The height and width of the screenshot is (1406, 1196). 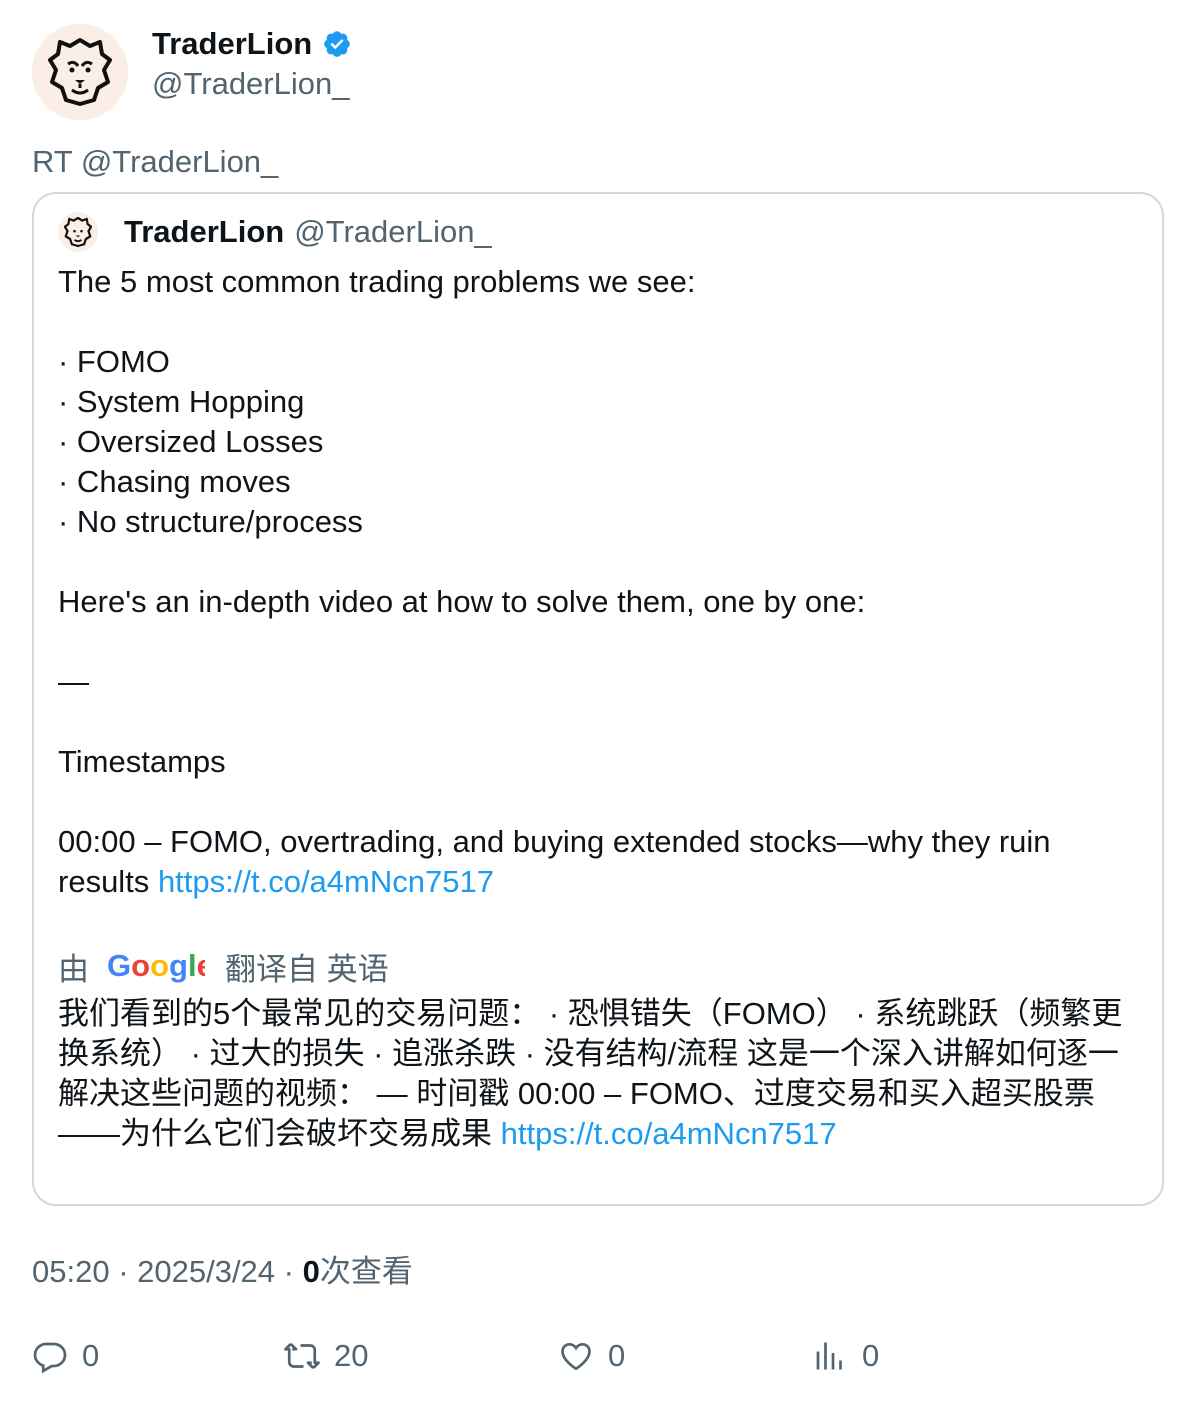 What do you see at coordinates (311, 1271) in the screenshot?
I see `views-count: 0` at bounding box center [311, 1271].